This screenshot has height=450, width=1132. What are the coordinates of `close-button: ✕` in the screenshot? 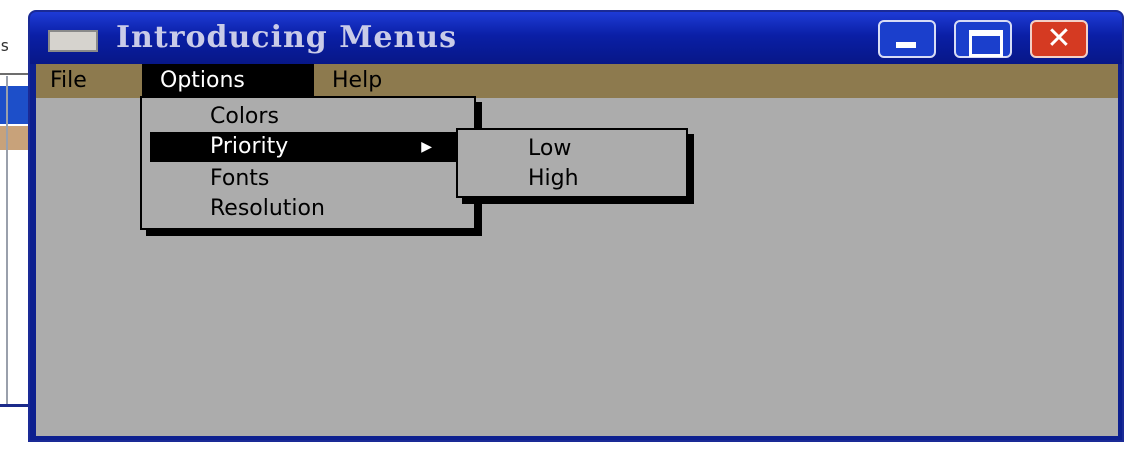 It's located at (1059, 39).